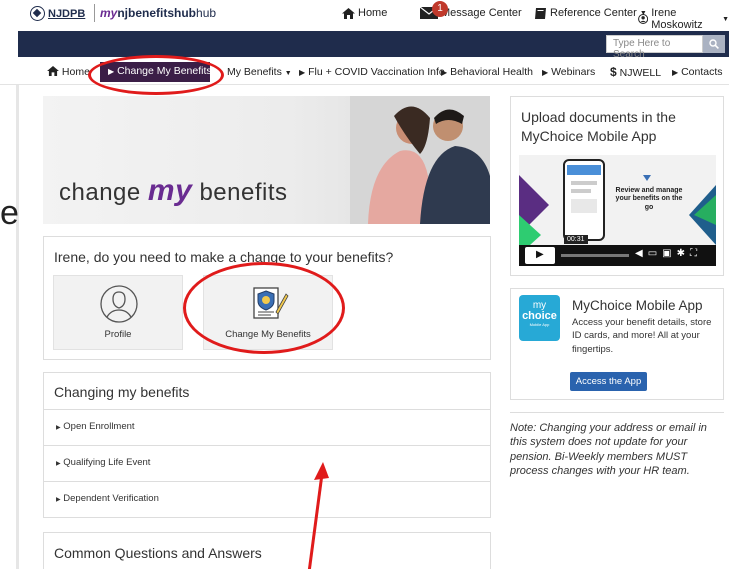  I want to click on nav-contacts-label: Contacts, so click(702, 72).